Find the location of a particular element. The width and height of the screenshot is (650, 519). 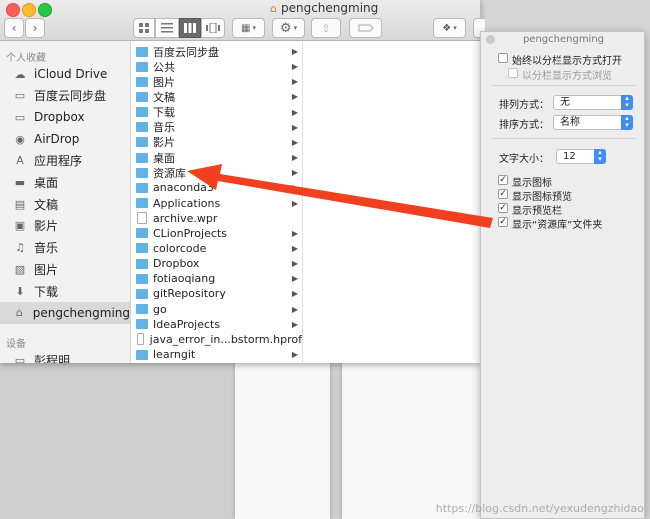

annotation-arrow is located at coordinates (340, 196).